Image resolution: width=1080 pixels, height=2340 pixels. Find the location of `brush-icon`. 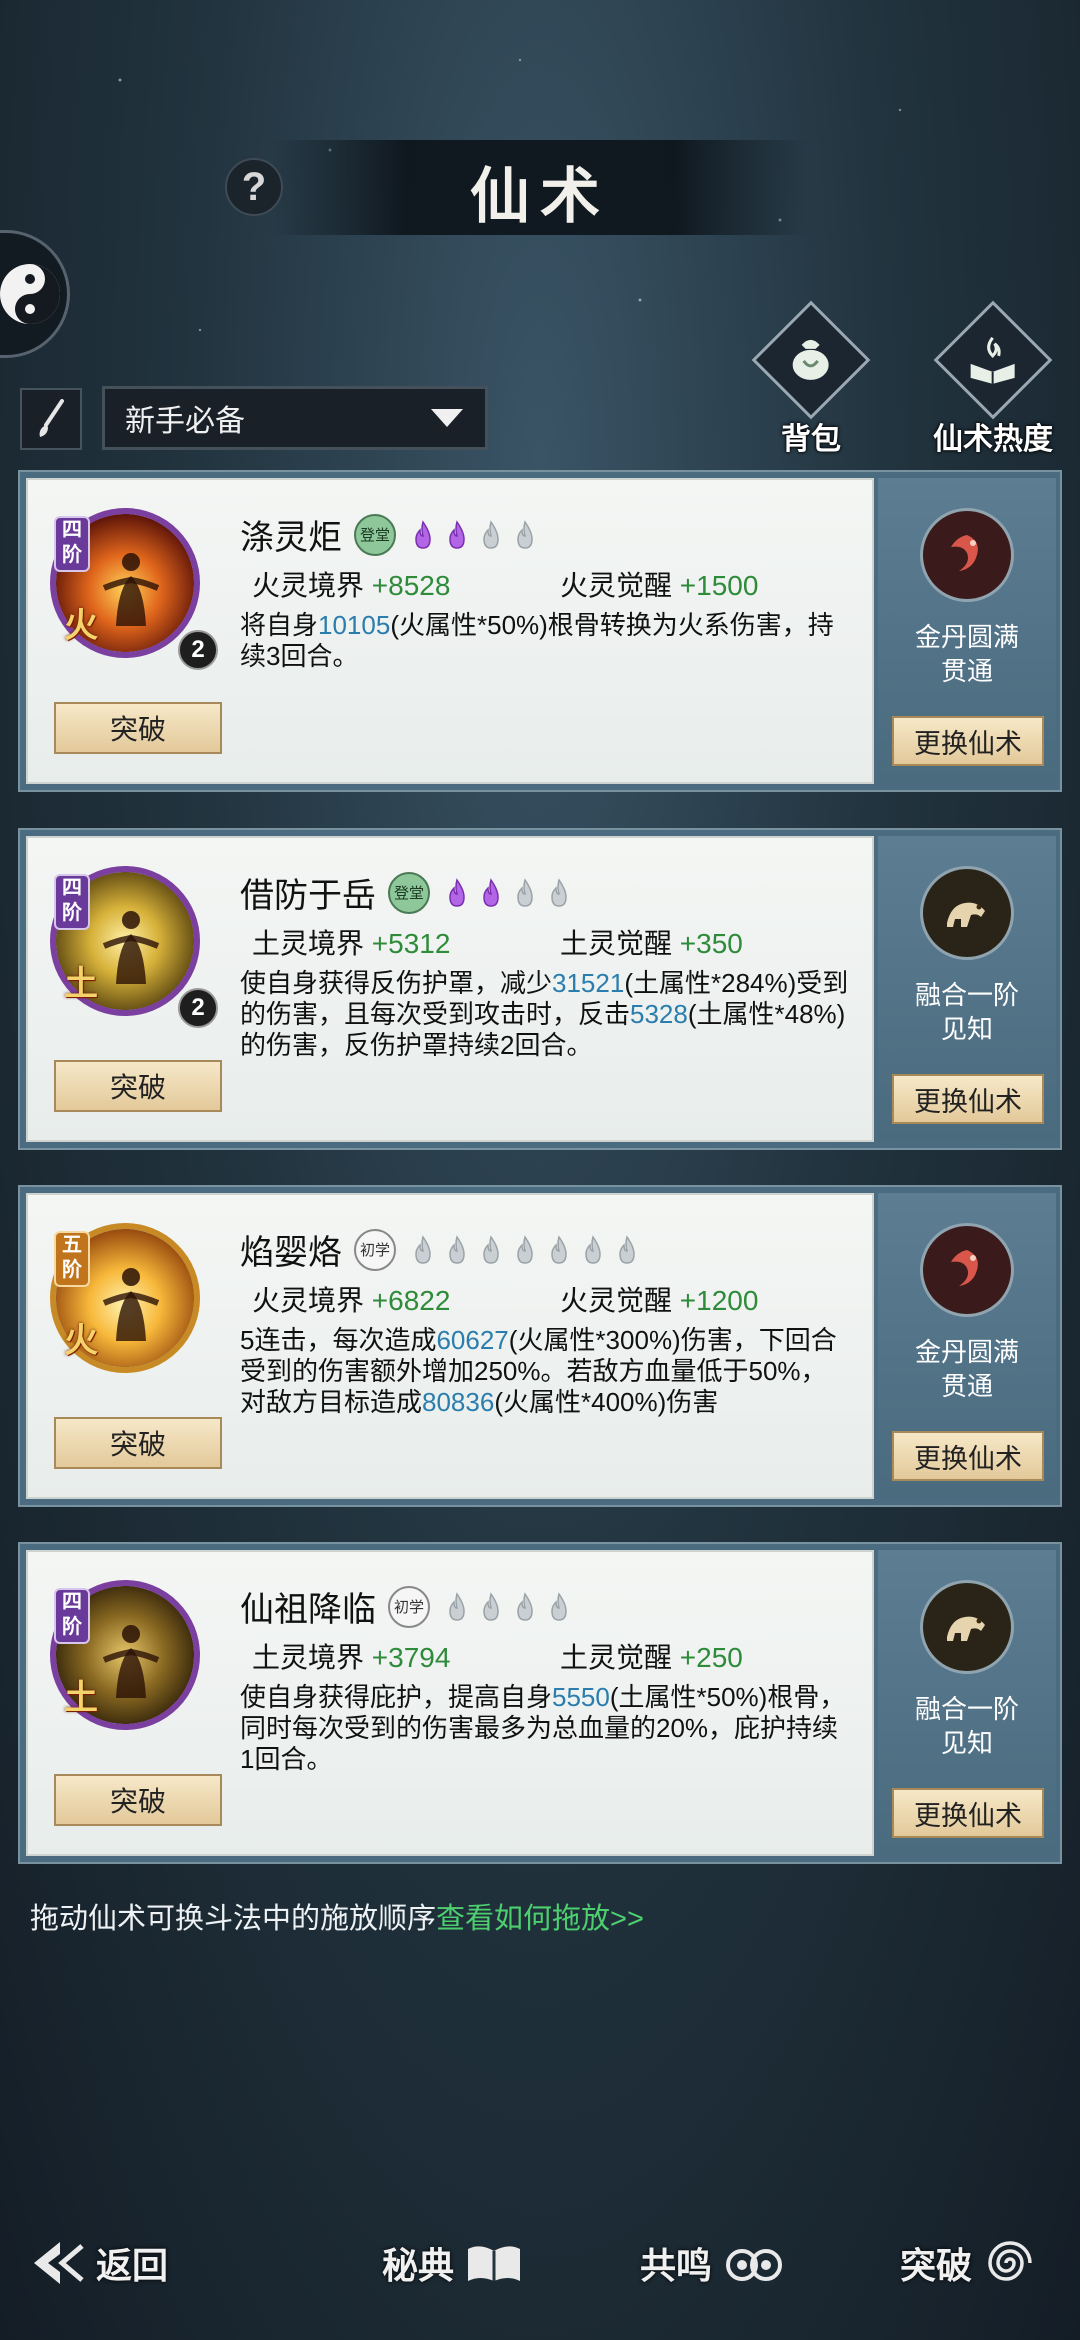

brush-icon is located at coordinates (51, 418).